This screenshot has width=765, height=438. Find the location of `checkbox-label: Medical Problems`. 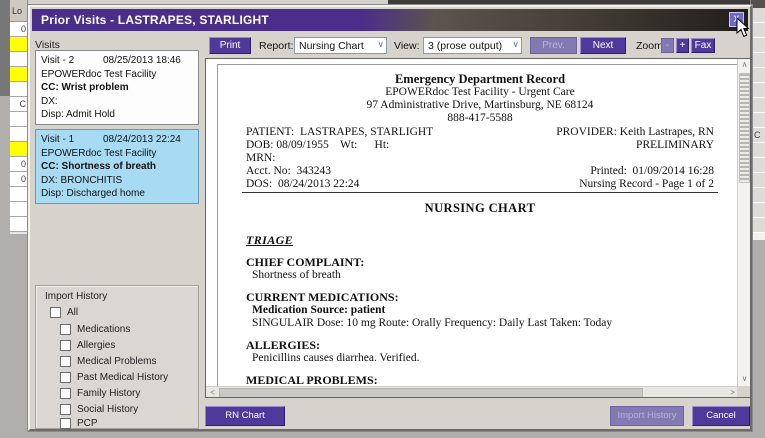

checkbox-label: Medical Problems is located at coordinates (117, 361).